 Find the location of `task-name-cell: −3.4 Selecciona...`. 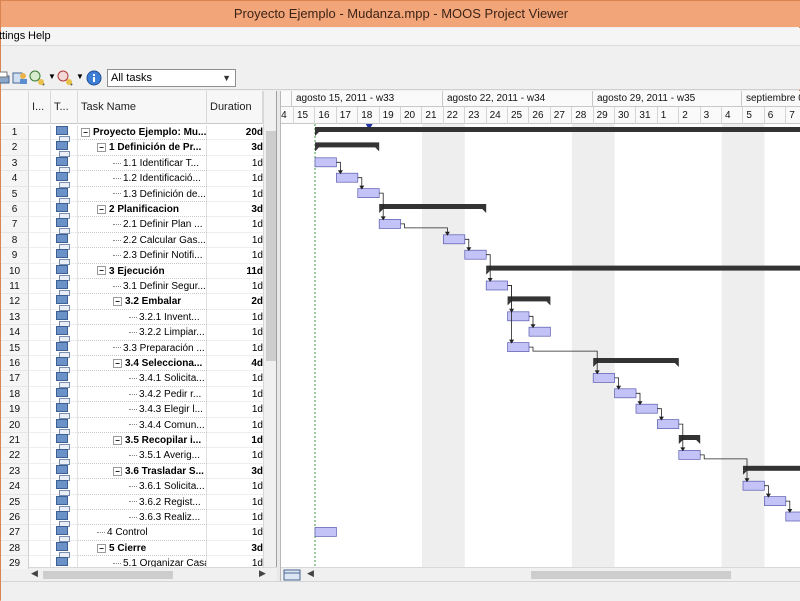

task-name-cell: −3.4 Selecciona... is located at coordinates (142, 364).